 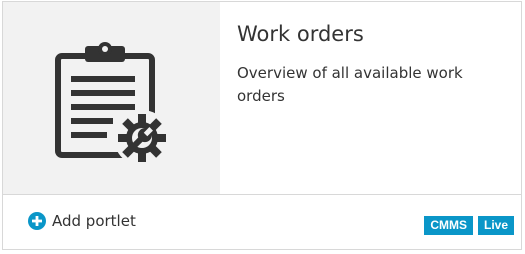 What do you see at coordinates (350, 84) in the screenshot?
I see `portlet-description: Overview of all available work orders` at bounding box center [350, 84].